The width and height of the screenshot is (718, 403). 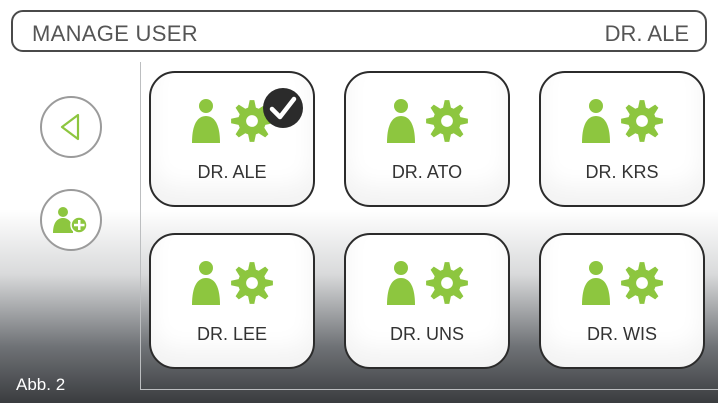 I want to click on user-tile: DR. KRS, so click(x=622, y=139).